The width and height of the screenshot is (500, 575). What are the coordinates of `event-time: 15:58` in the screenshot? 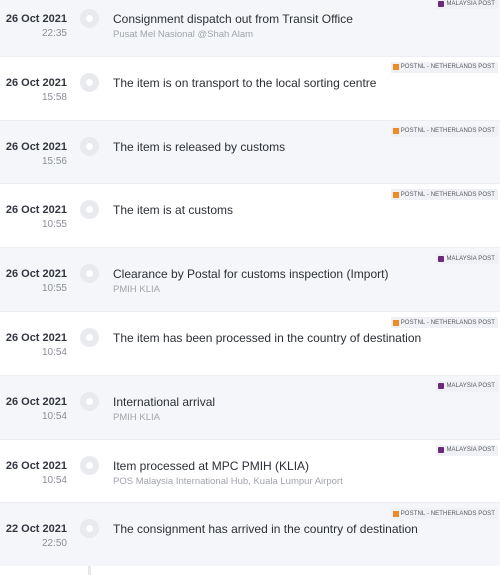 It's located at (54, 97).